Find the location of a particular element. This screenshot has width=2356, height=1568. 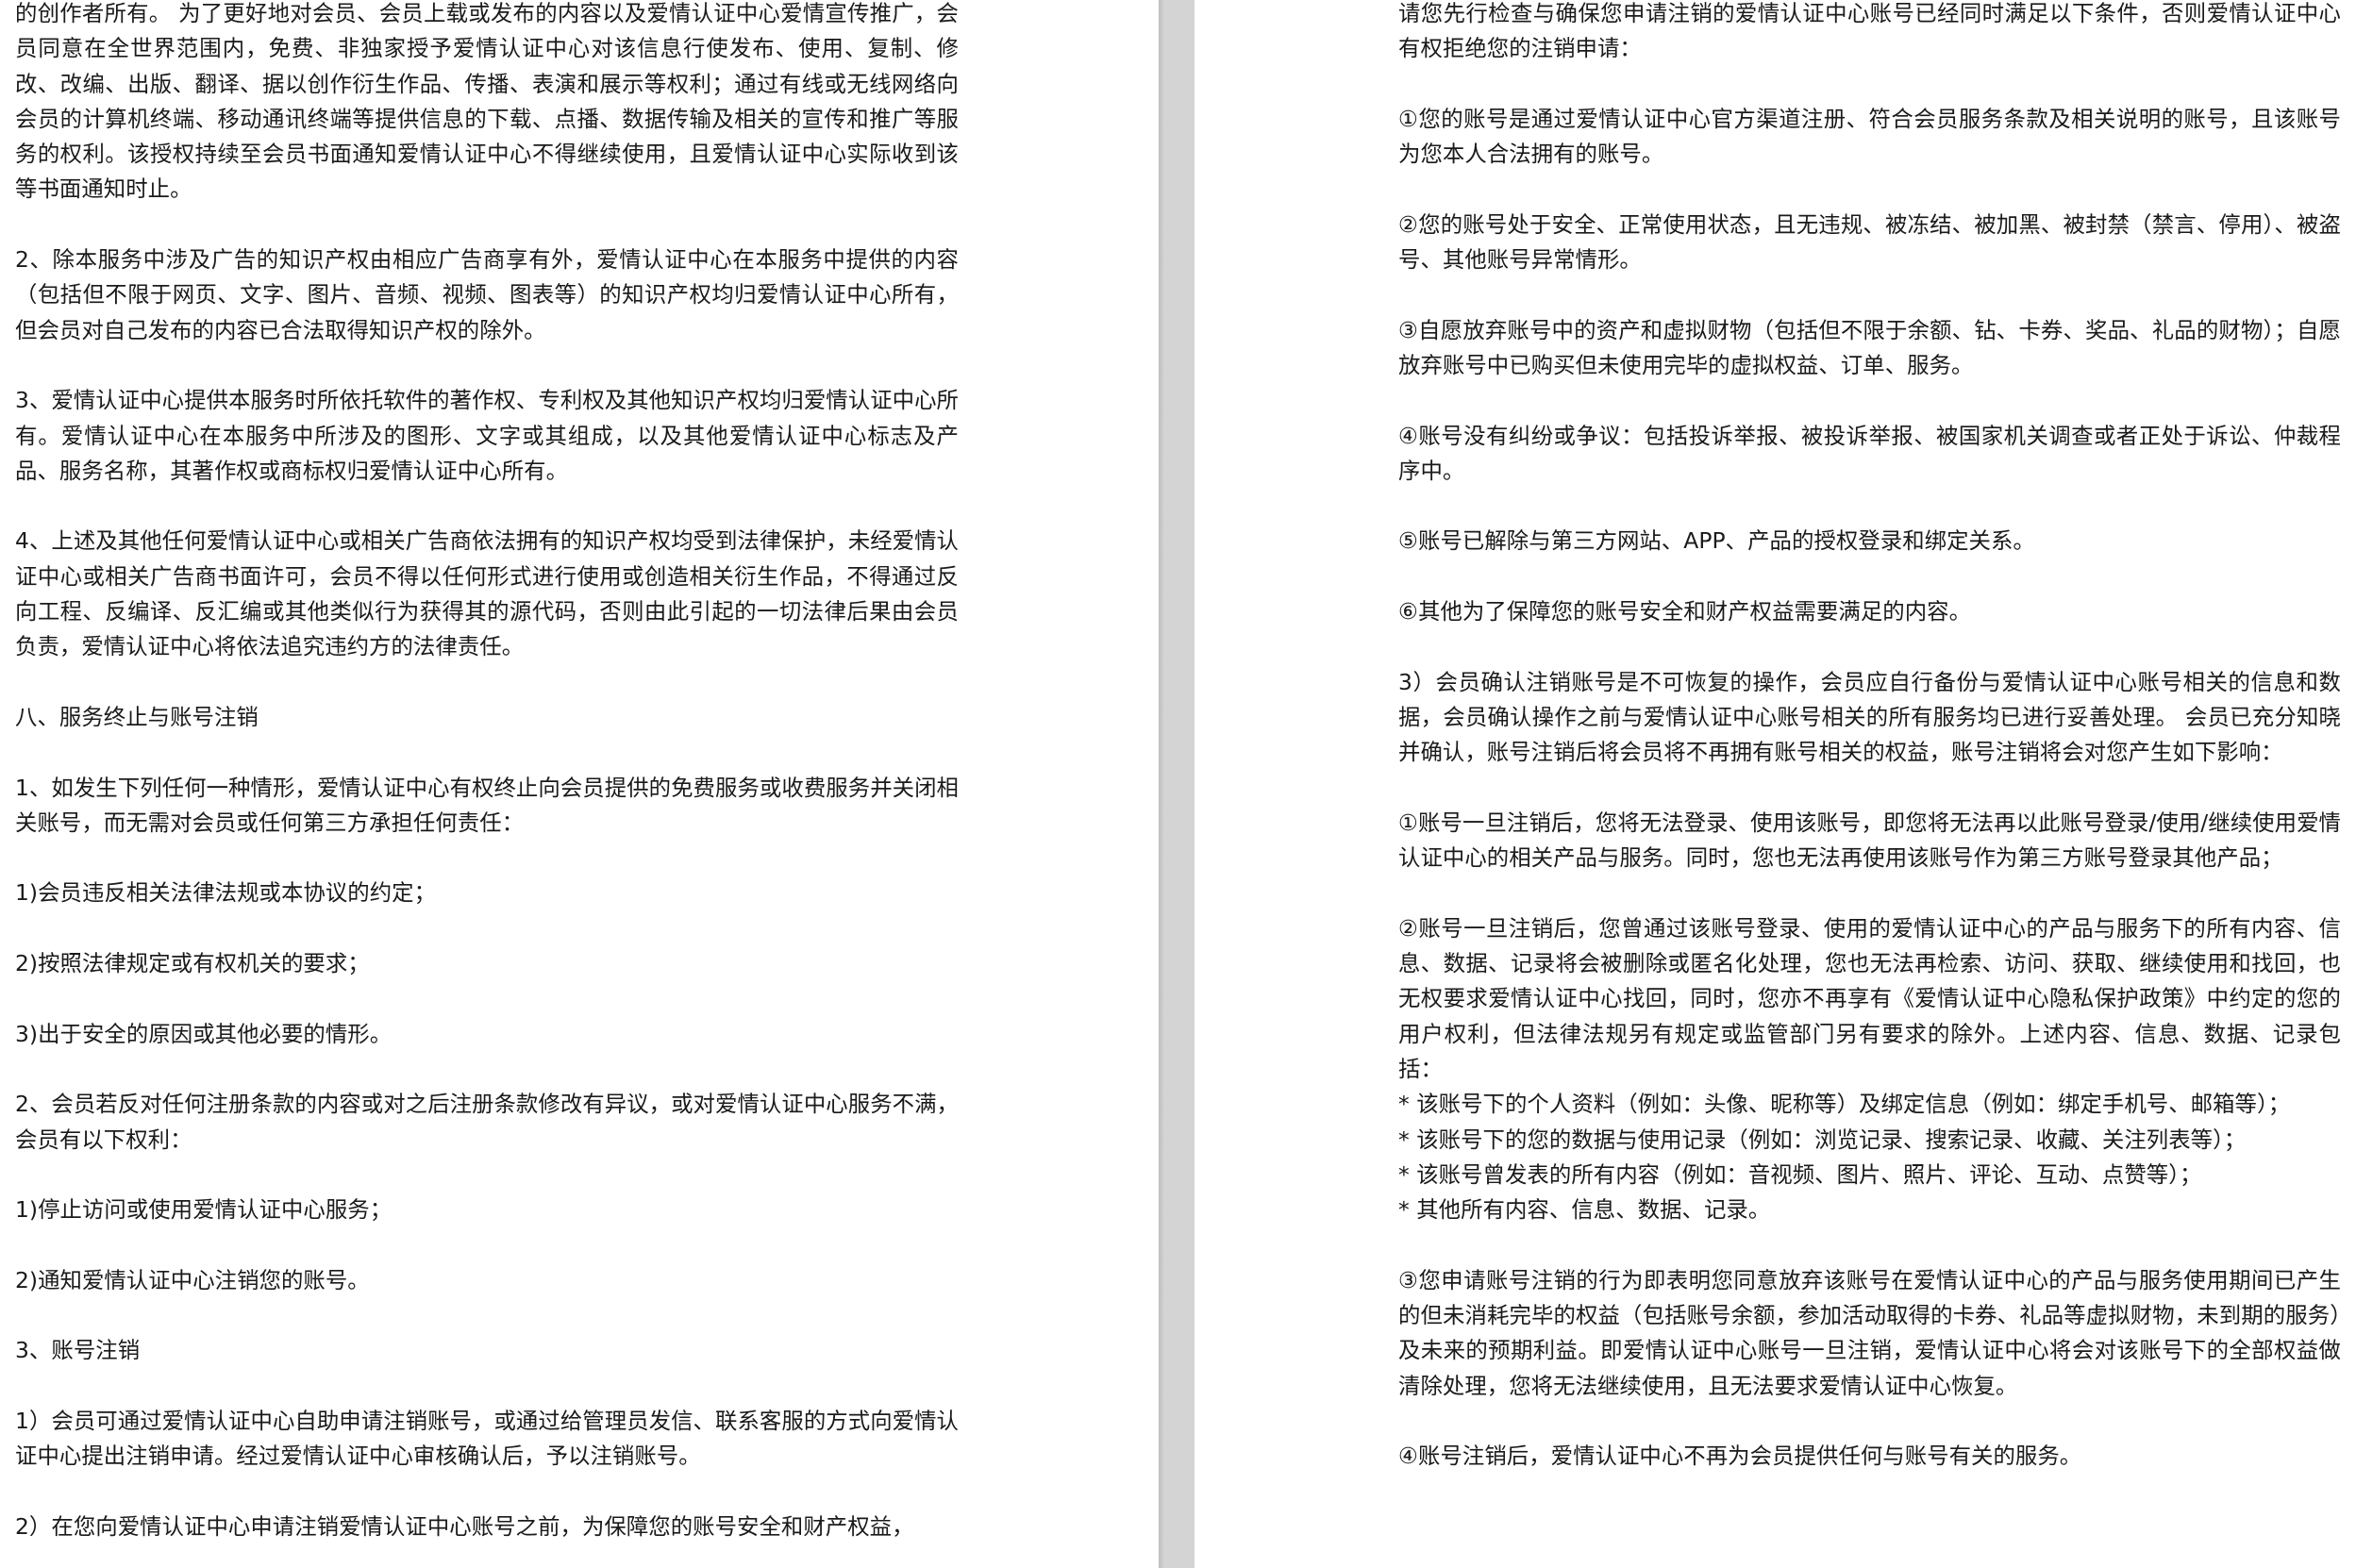

bullet-item: * 该账号曾发表的所有内容（例如：音视频、图片、照片、评论、互动、点赞等）； is located at coordinates (1800, 1174).